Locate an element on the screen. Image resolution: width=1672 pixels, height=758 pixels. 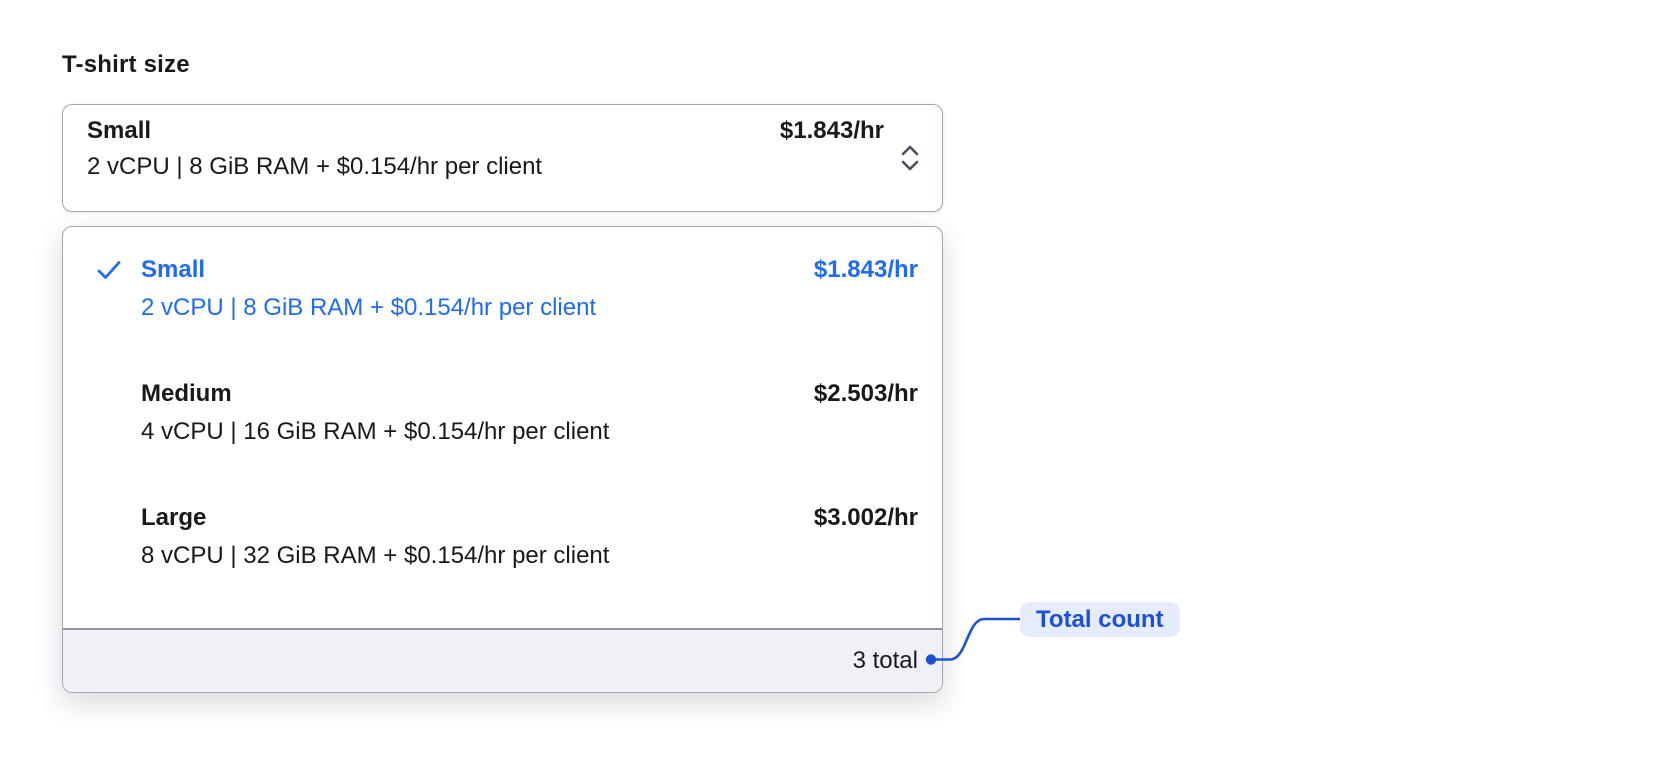
check-icon is located at coordinates (109, 270).